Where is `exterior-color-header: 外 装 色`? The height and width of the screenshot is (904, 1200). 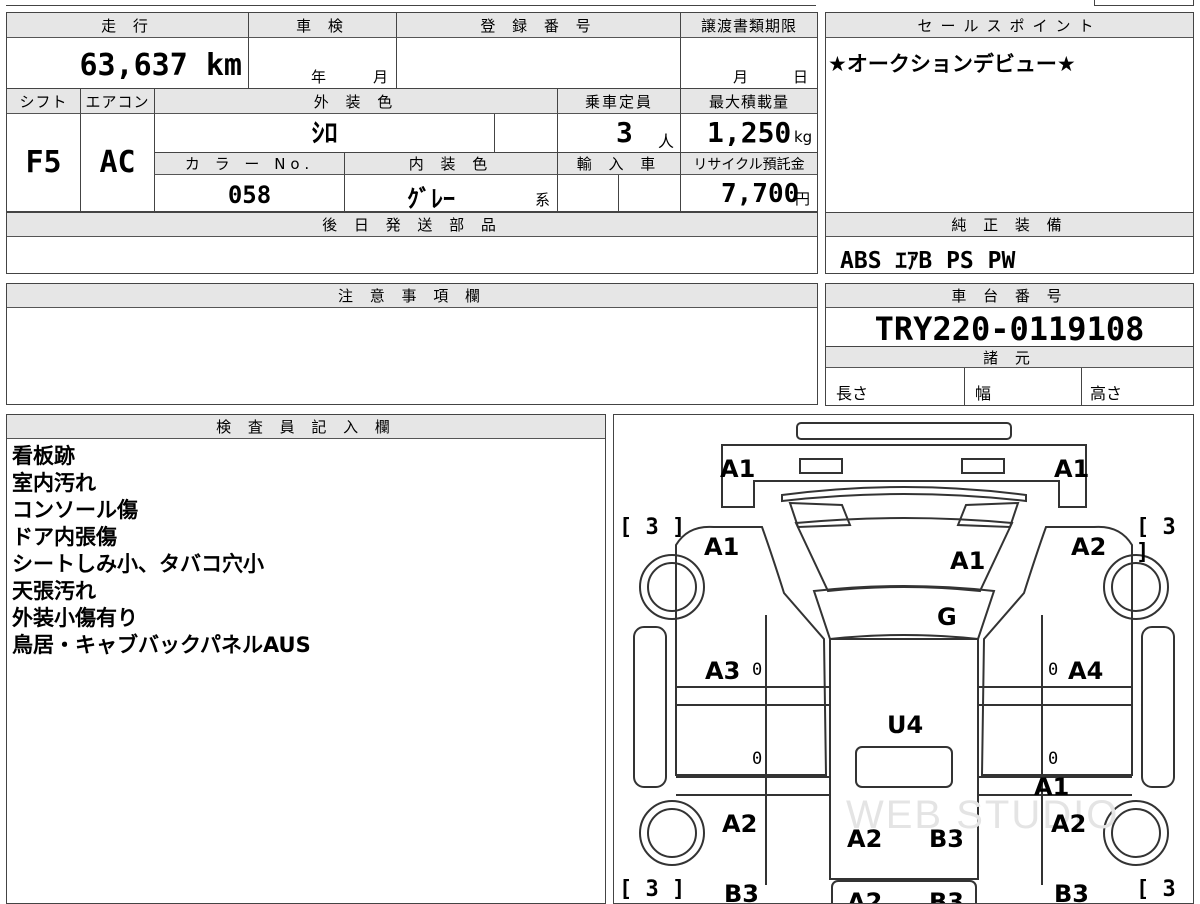
exterior-color-header: 外 装 色 is located at coordinates (355, 101).